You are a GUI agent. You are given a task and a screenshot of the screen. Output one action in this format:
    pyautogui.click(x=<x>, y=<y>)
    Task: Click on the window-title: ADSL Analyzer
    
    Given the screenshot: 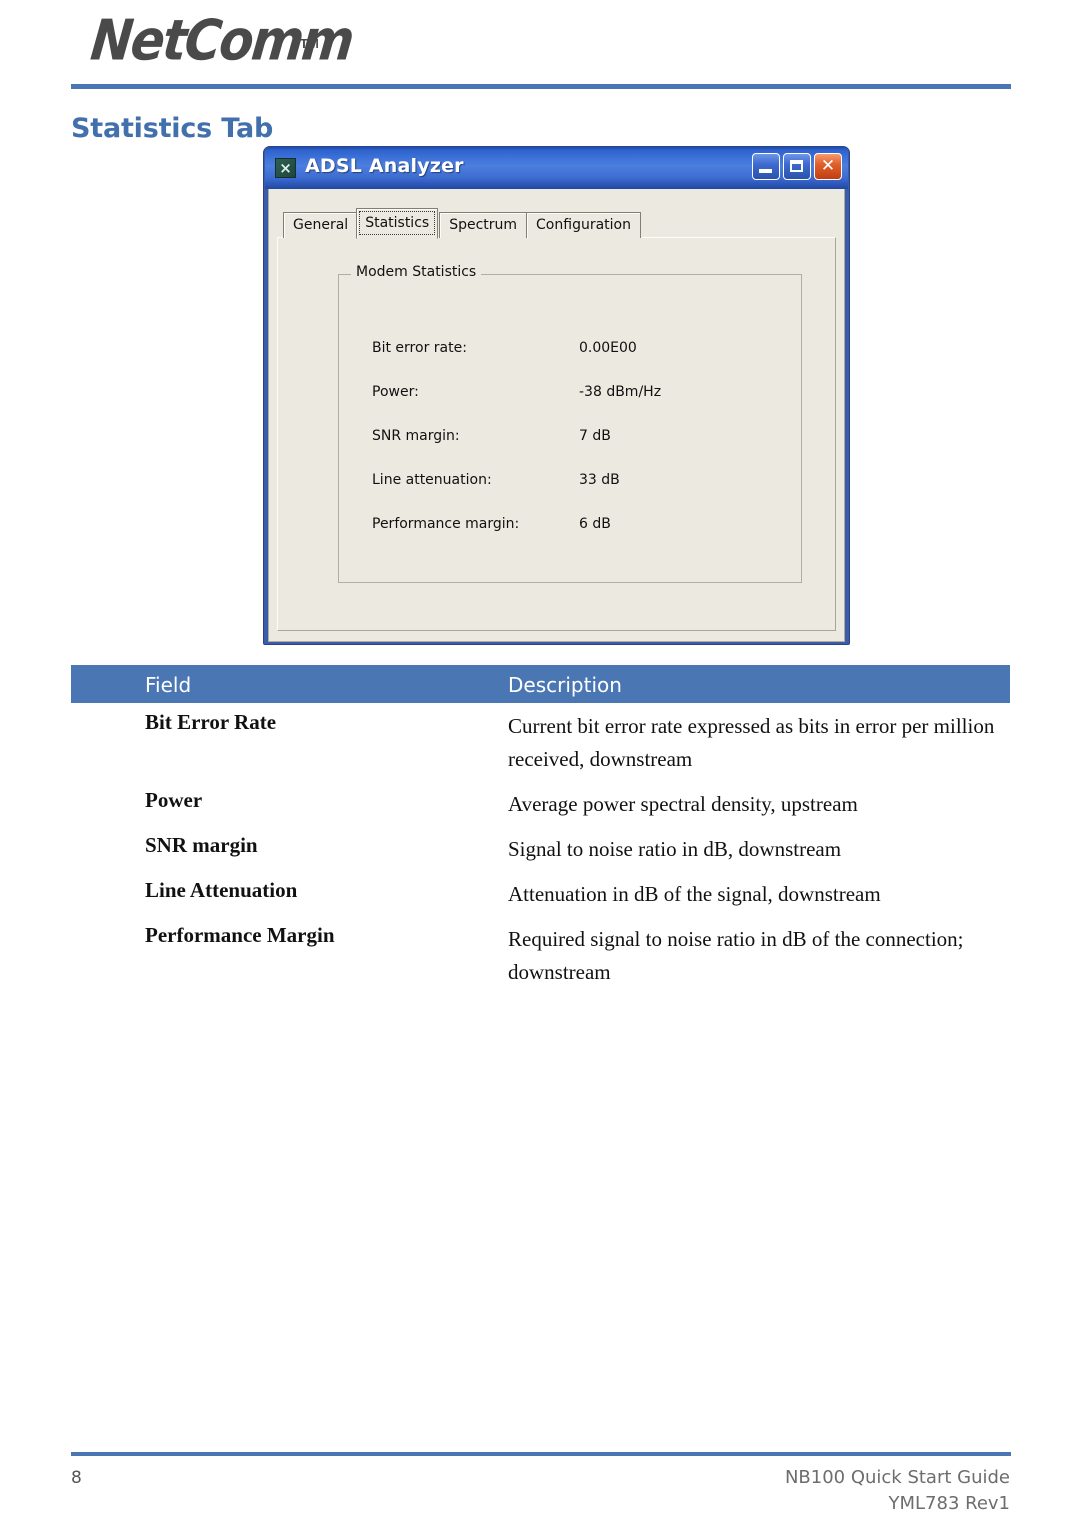 What is the action you would take?
    pyautogui.click(x=384, y=166)
    